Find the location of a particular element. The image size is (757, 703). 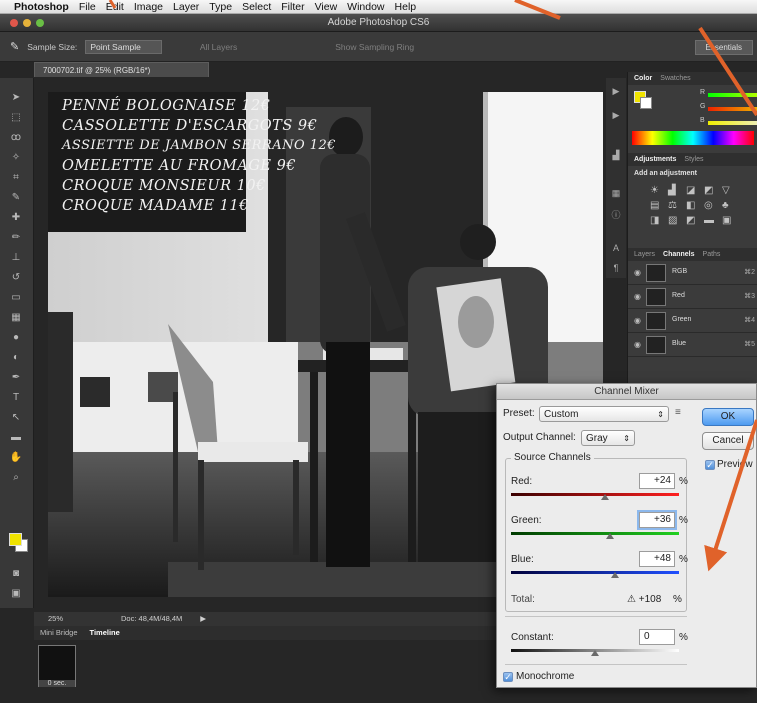

move-tool-icon: ➤ is located at coordinates (16, 98).